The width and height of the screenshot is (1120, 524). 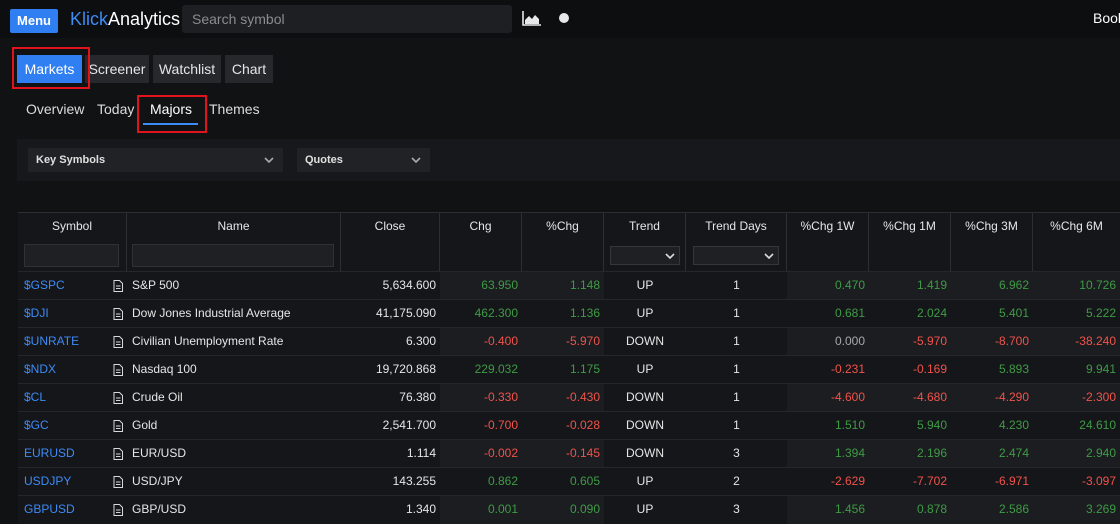 What do you see at coordinates (931, 425) in the screenshot?
I see `chg-1m-cell: 5.940` at bounding box center [931, 425].